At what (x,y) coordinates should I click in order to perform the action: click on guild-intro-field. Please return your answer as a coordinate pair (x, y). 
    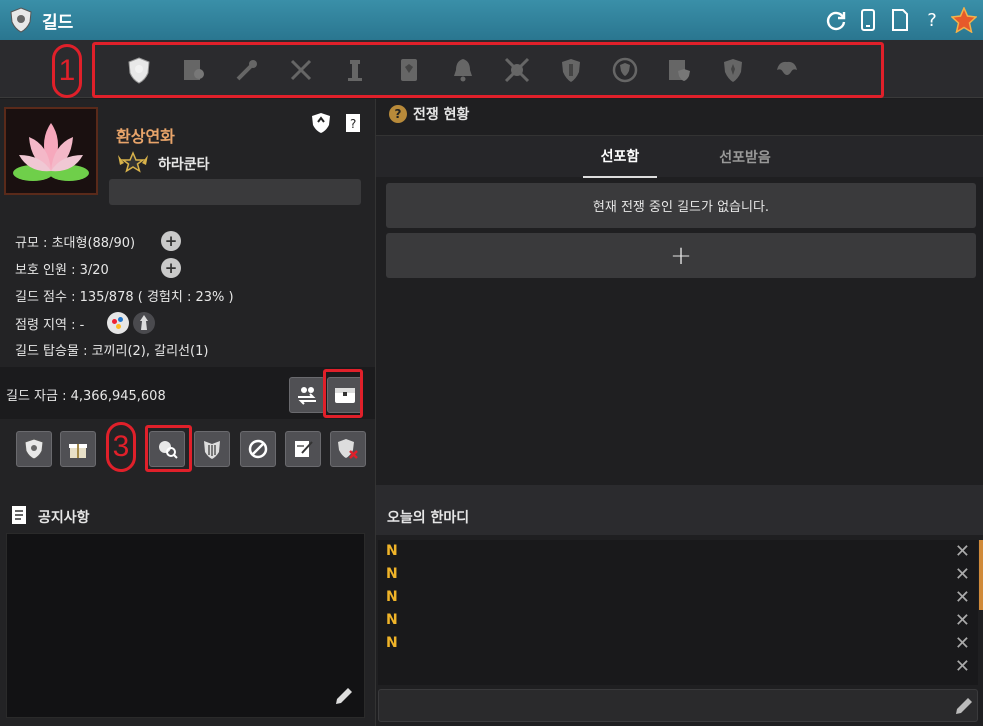
    Looking at the image, I should click on (235, 192).